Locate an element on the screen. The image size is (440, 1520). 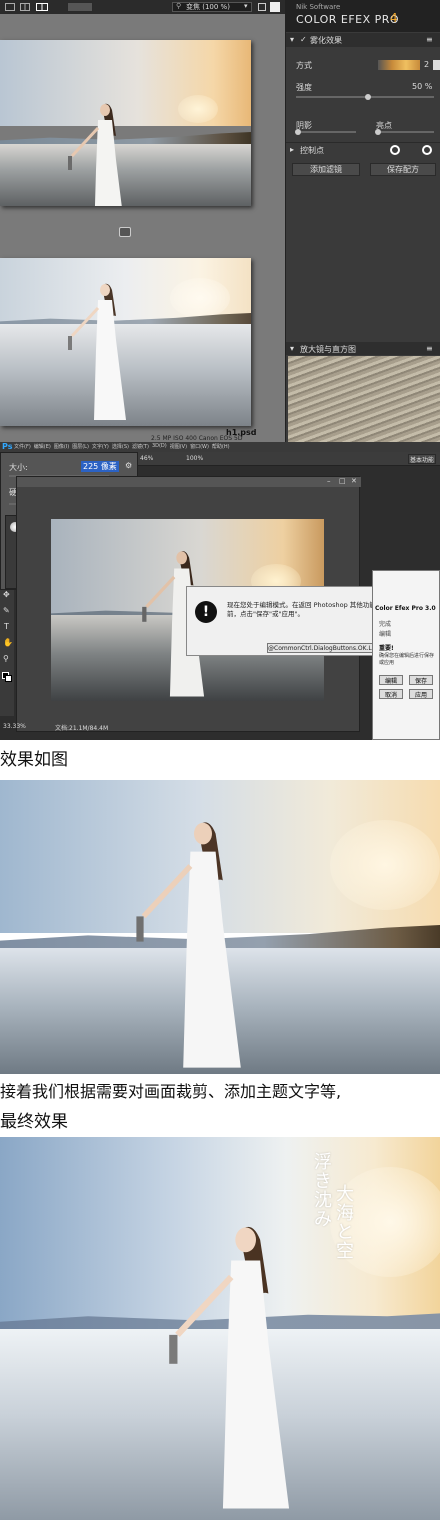
tip-title: 重要! is located at coordinates (386, 648).